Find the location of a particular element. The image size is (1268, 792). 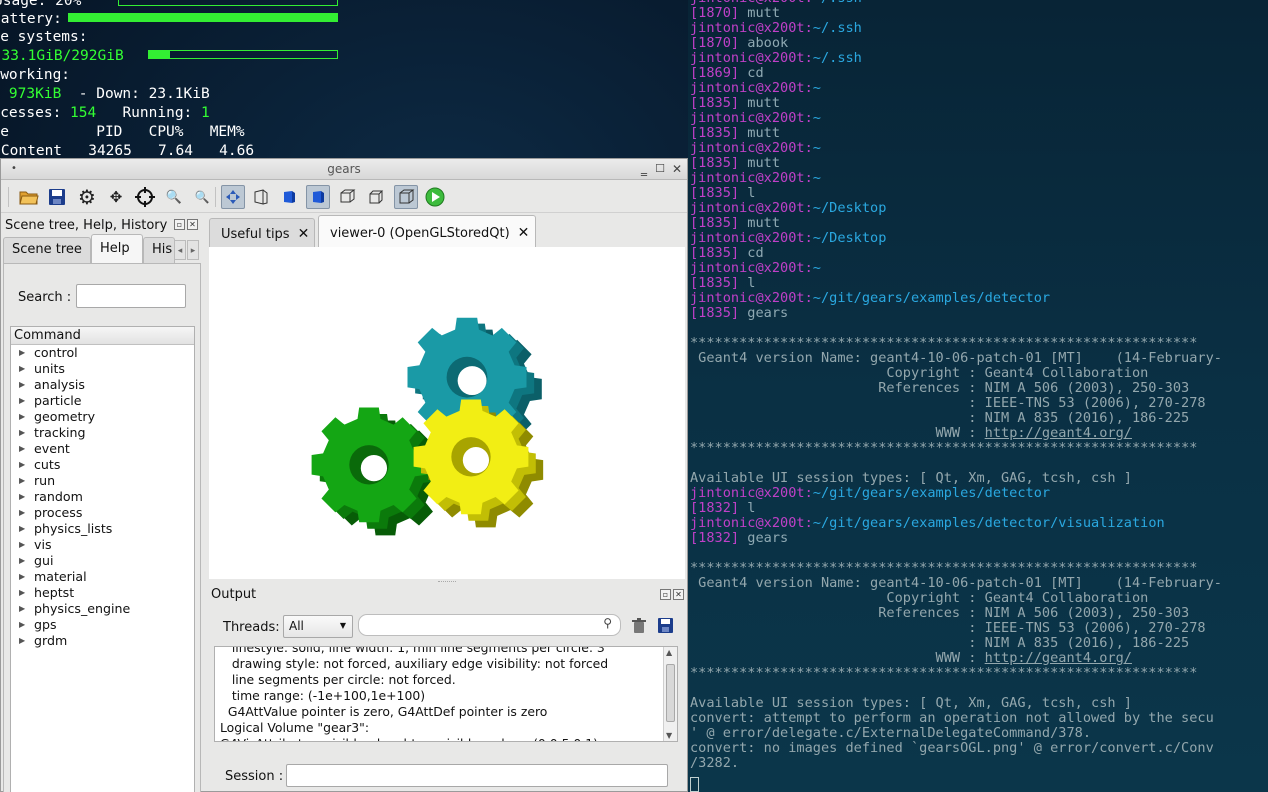

scroll-up-icon: ▲ is located at coordinates (669, 652).